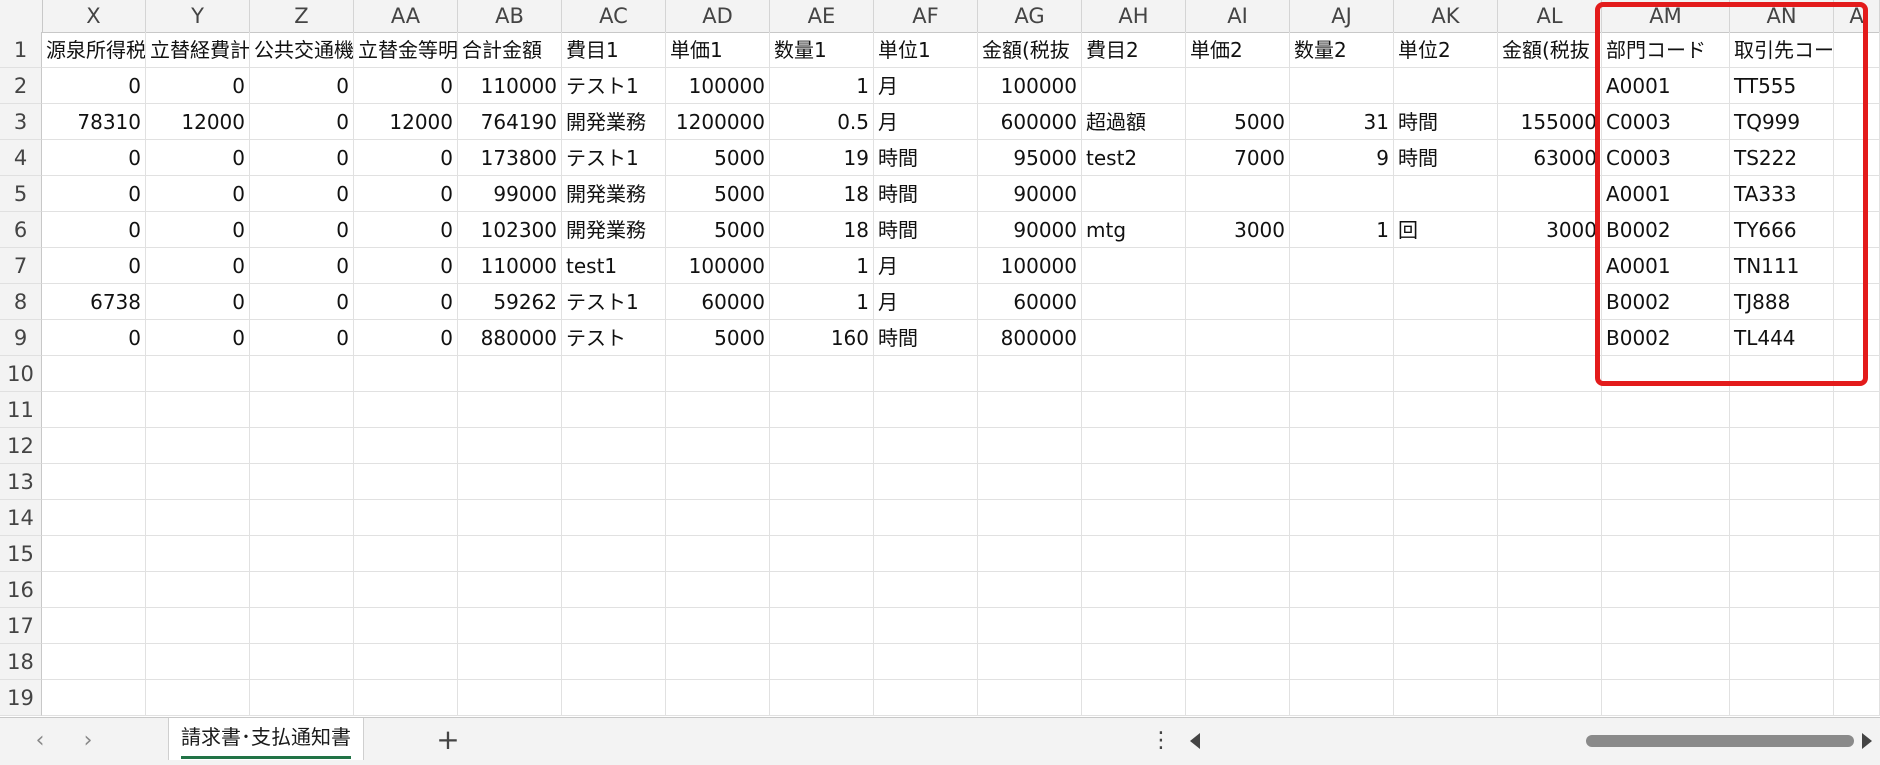  Describe the element at coordinates (198, 158) in the screenshot. I see `cell-y4: 0` at that location.